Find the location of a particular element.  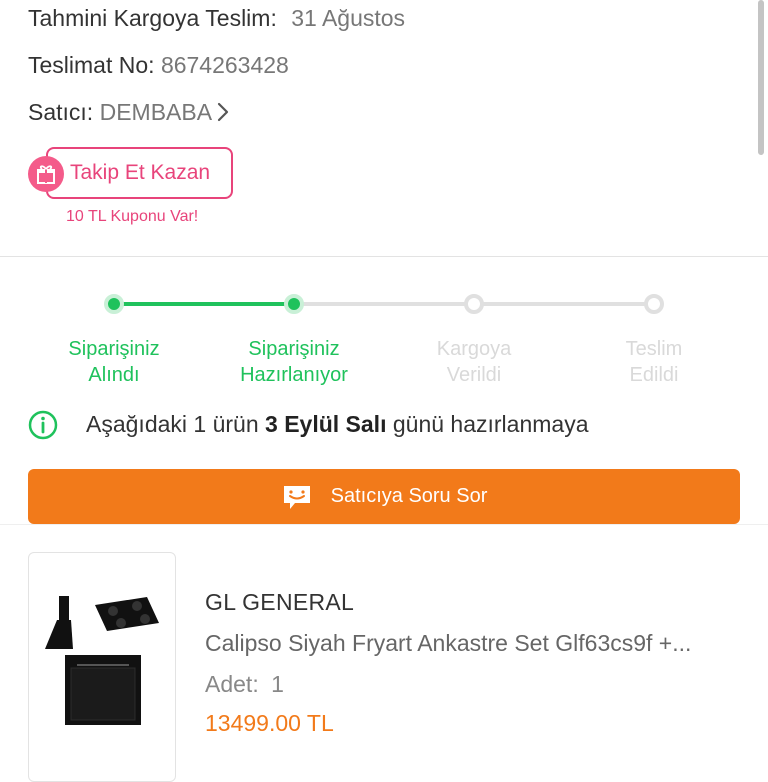

estimate-label: Tahmini Kargoya Teslim: is located at coordinates (152, 18).